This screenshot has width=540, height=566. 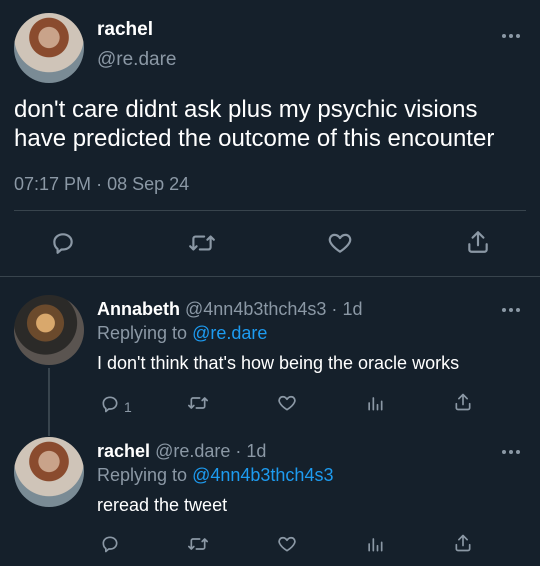 I want to click on replying-to: Replying to @4nn4b3thch4s3, so click(x=215, y=475).